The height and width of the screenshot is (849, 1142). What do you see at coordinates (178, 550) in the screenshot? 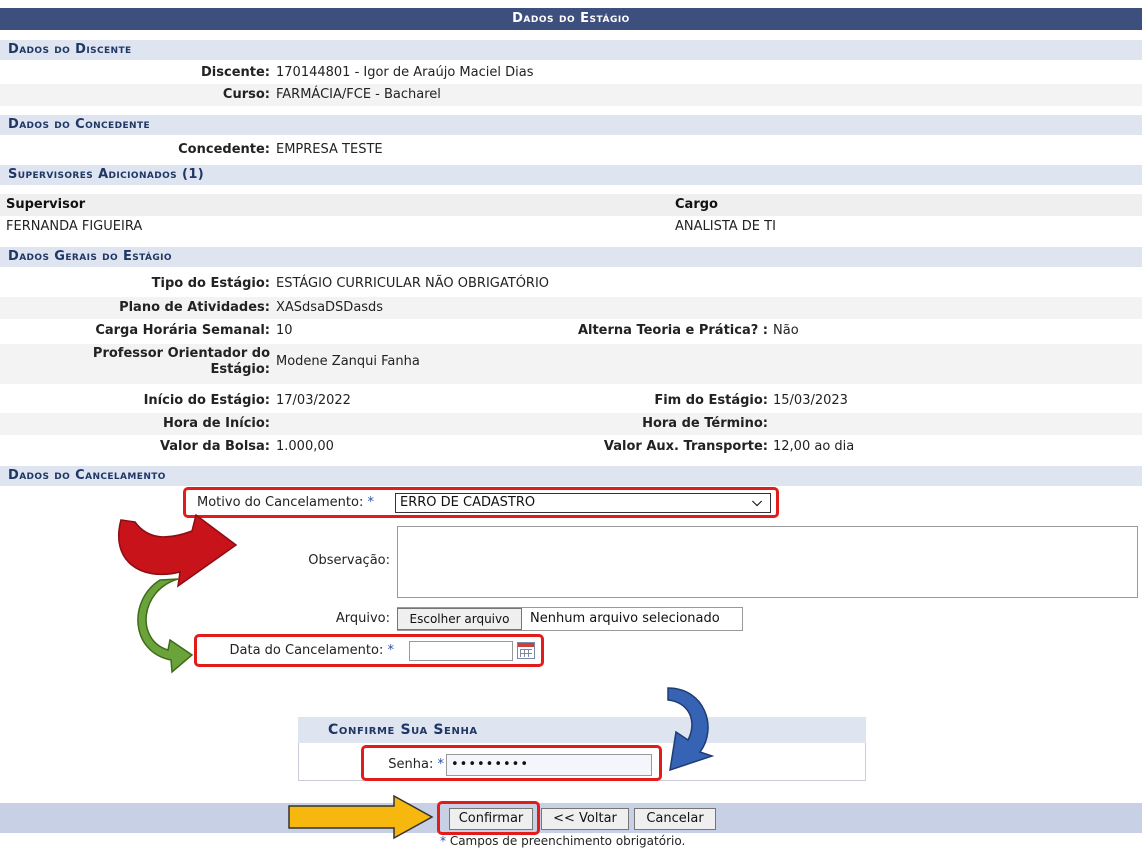
I see `red-arrow-icon` at bounding box center [178, 550].